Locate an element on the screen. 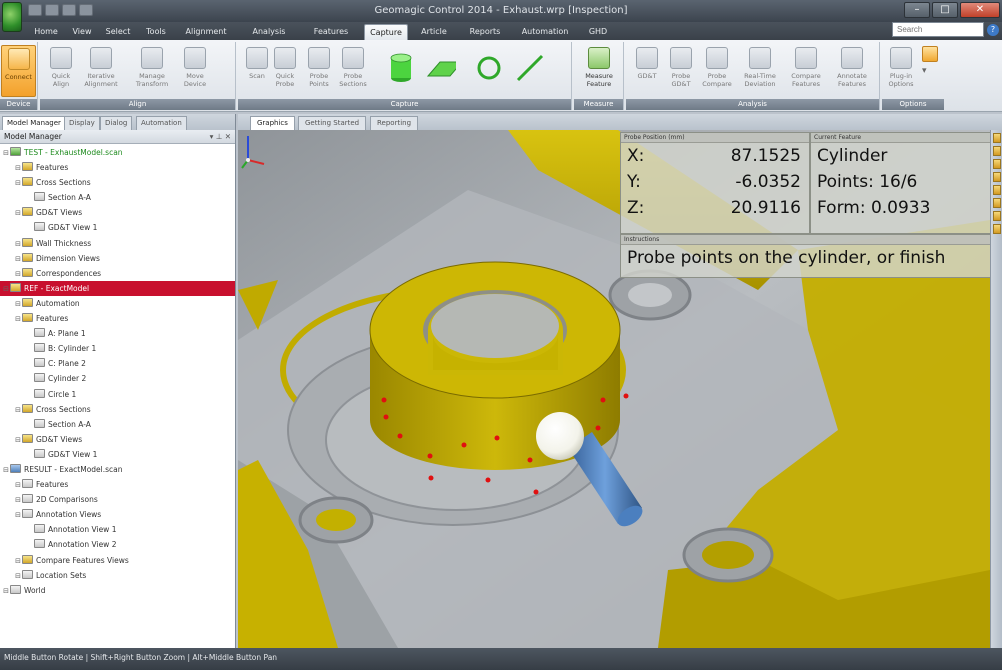  tab-ghd: GHD is located at coordinates (598, 32).